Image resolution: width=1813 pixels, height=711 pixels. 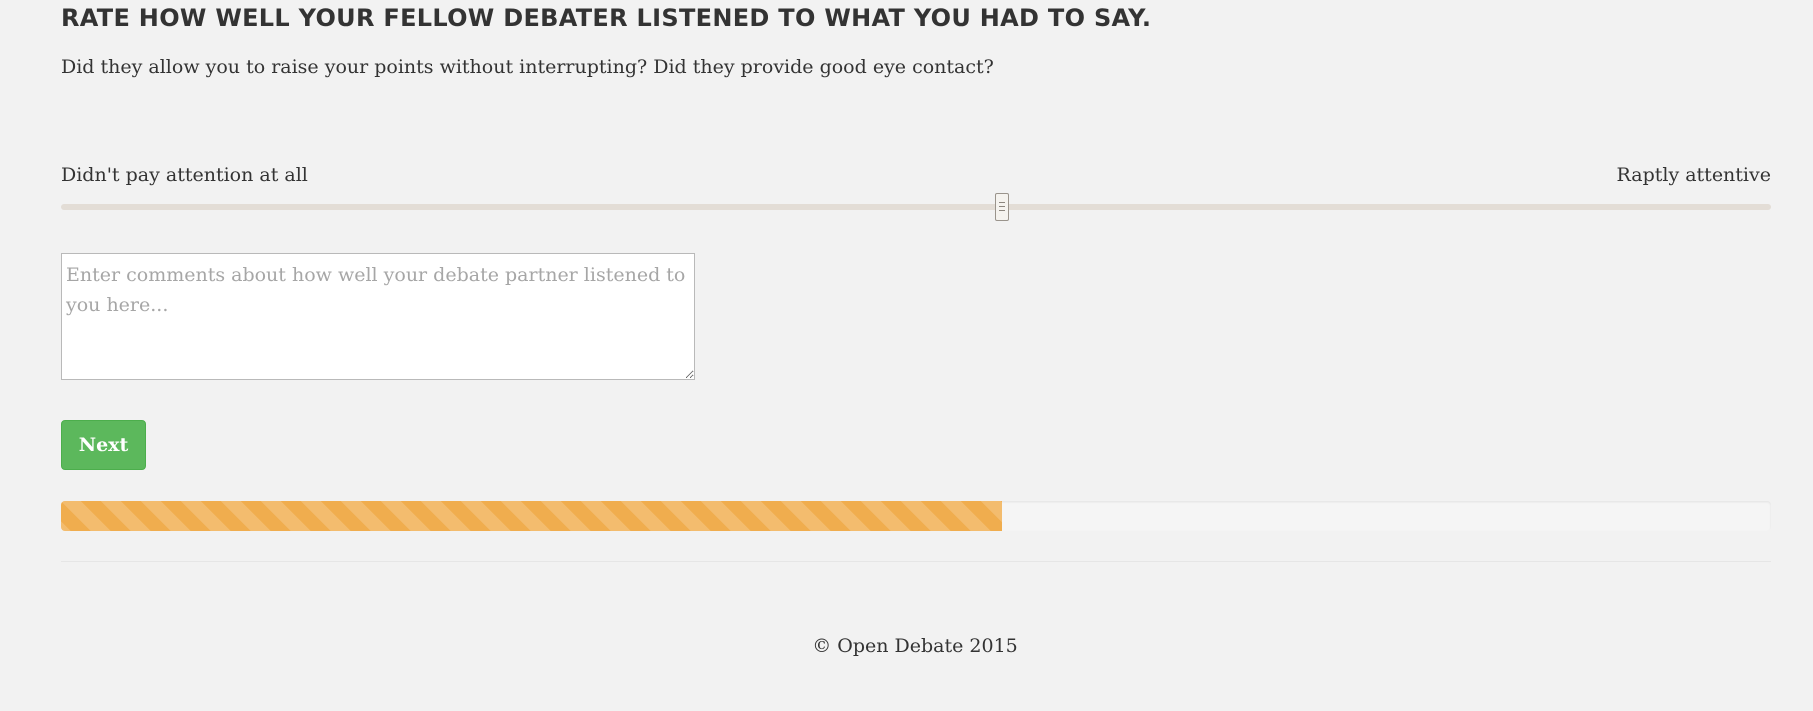 What do you see at coordinates (1694, 175) in the screenshot?
I see `scale-max-label: Raptly attentive` at bounding box center [1694, 175].